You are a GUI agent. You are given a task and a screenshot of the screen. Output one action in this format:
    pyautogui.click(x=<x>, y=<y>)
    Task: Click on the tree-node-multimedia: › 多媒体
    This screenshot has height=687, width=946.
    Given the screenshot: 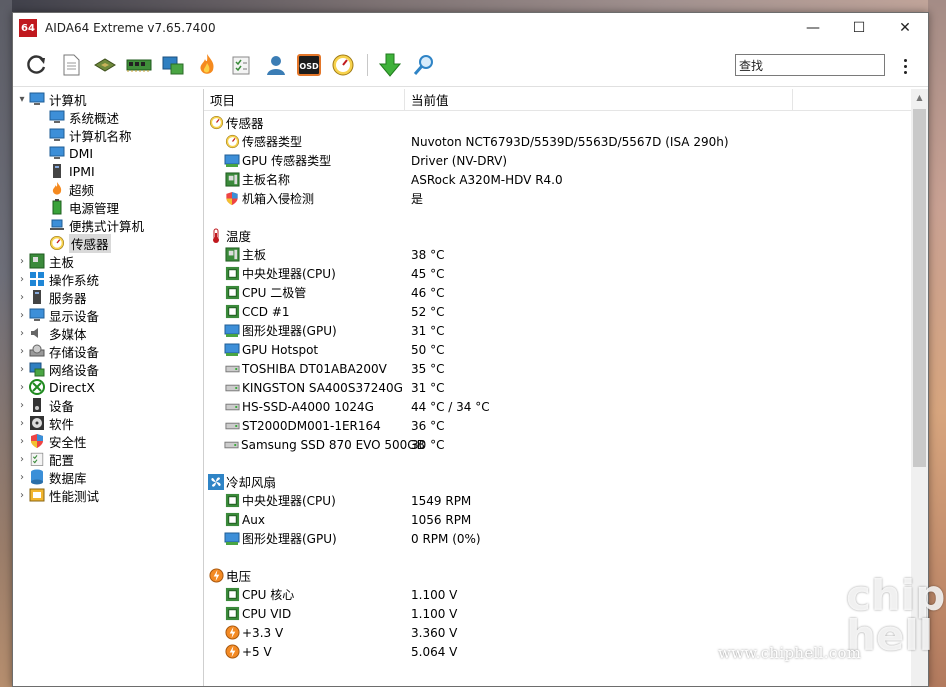 What is the action you would take?
    pyautogui.click(x=108, y=333)
    